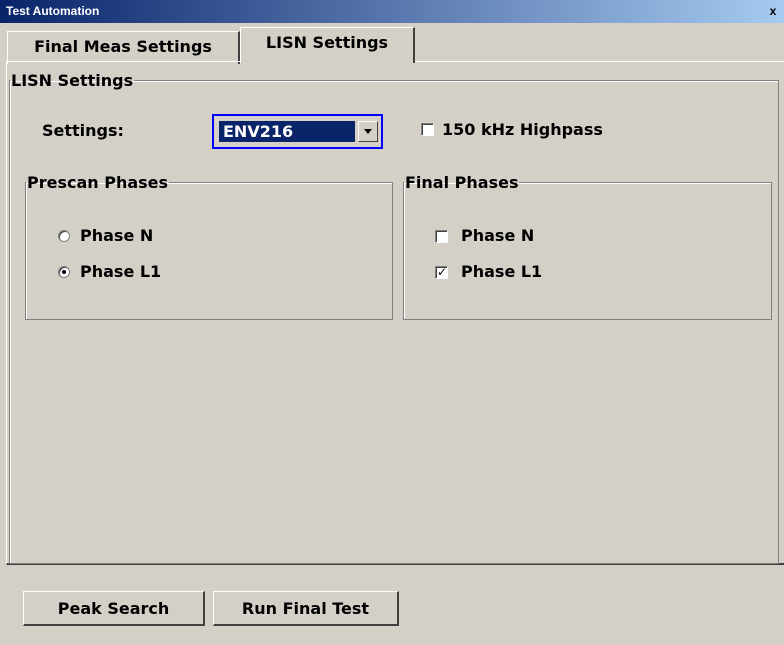 The width and height of the screenshot is (784, 645). I want to click on tab-final-meas-settings: Final Meas Settings, so click(123, 47).